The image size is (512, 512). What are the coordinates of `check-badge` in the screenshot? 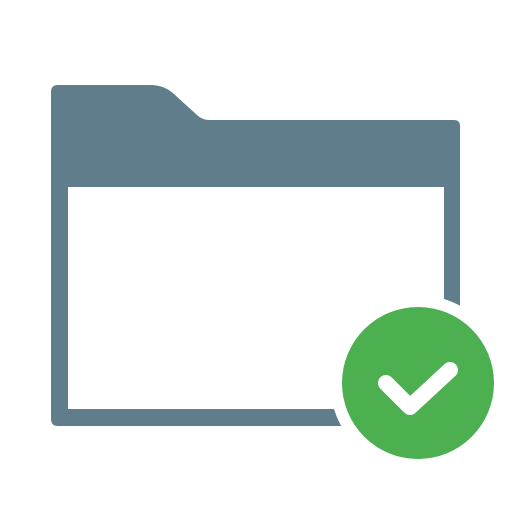 It's located at (418, 383).